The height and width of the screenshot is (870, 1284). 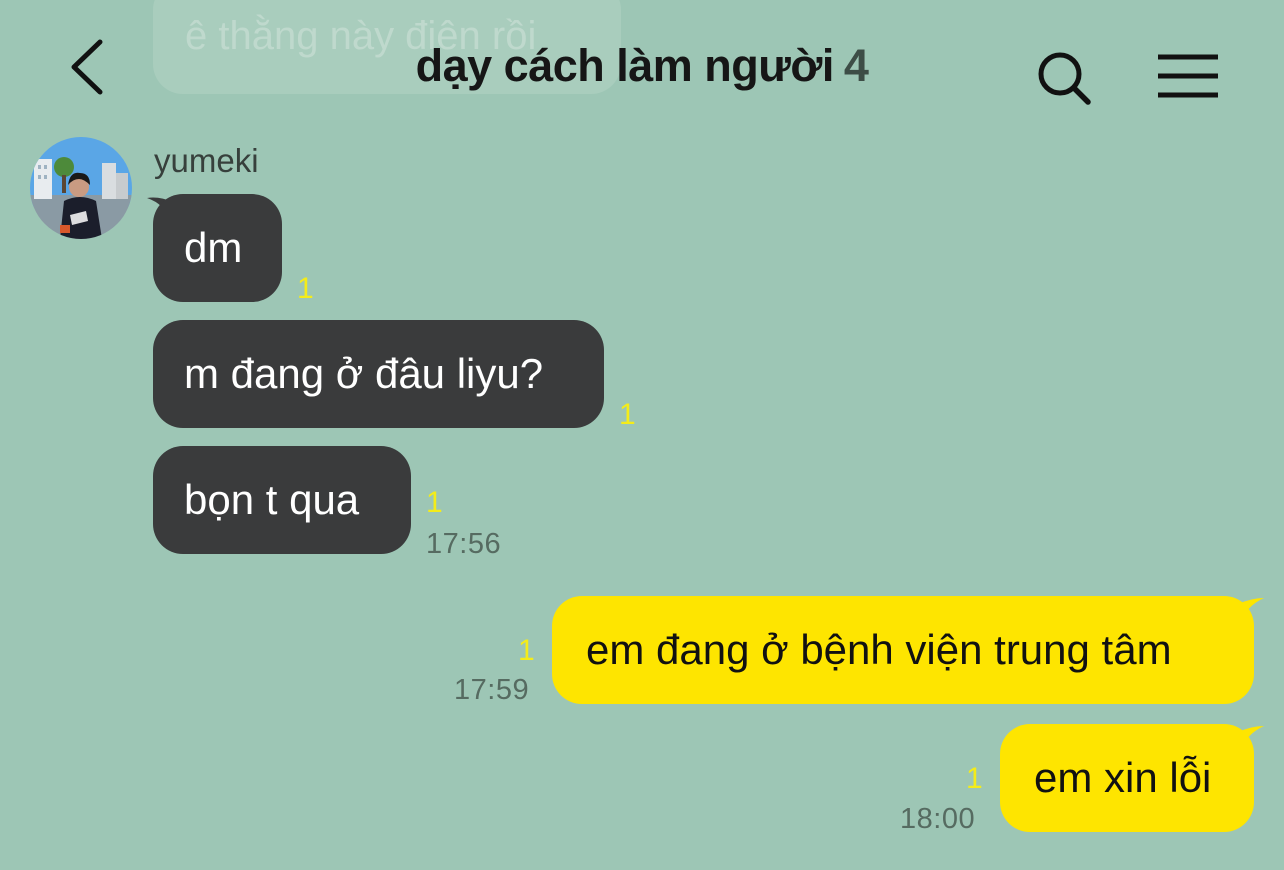 I want to click on incoming-message-bubble: m đang ở đâu liyu?, so click(x=378, y=374).